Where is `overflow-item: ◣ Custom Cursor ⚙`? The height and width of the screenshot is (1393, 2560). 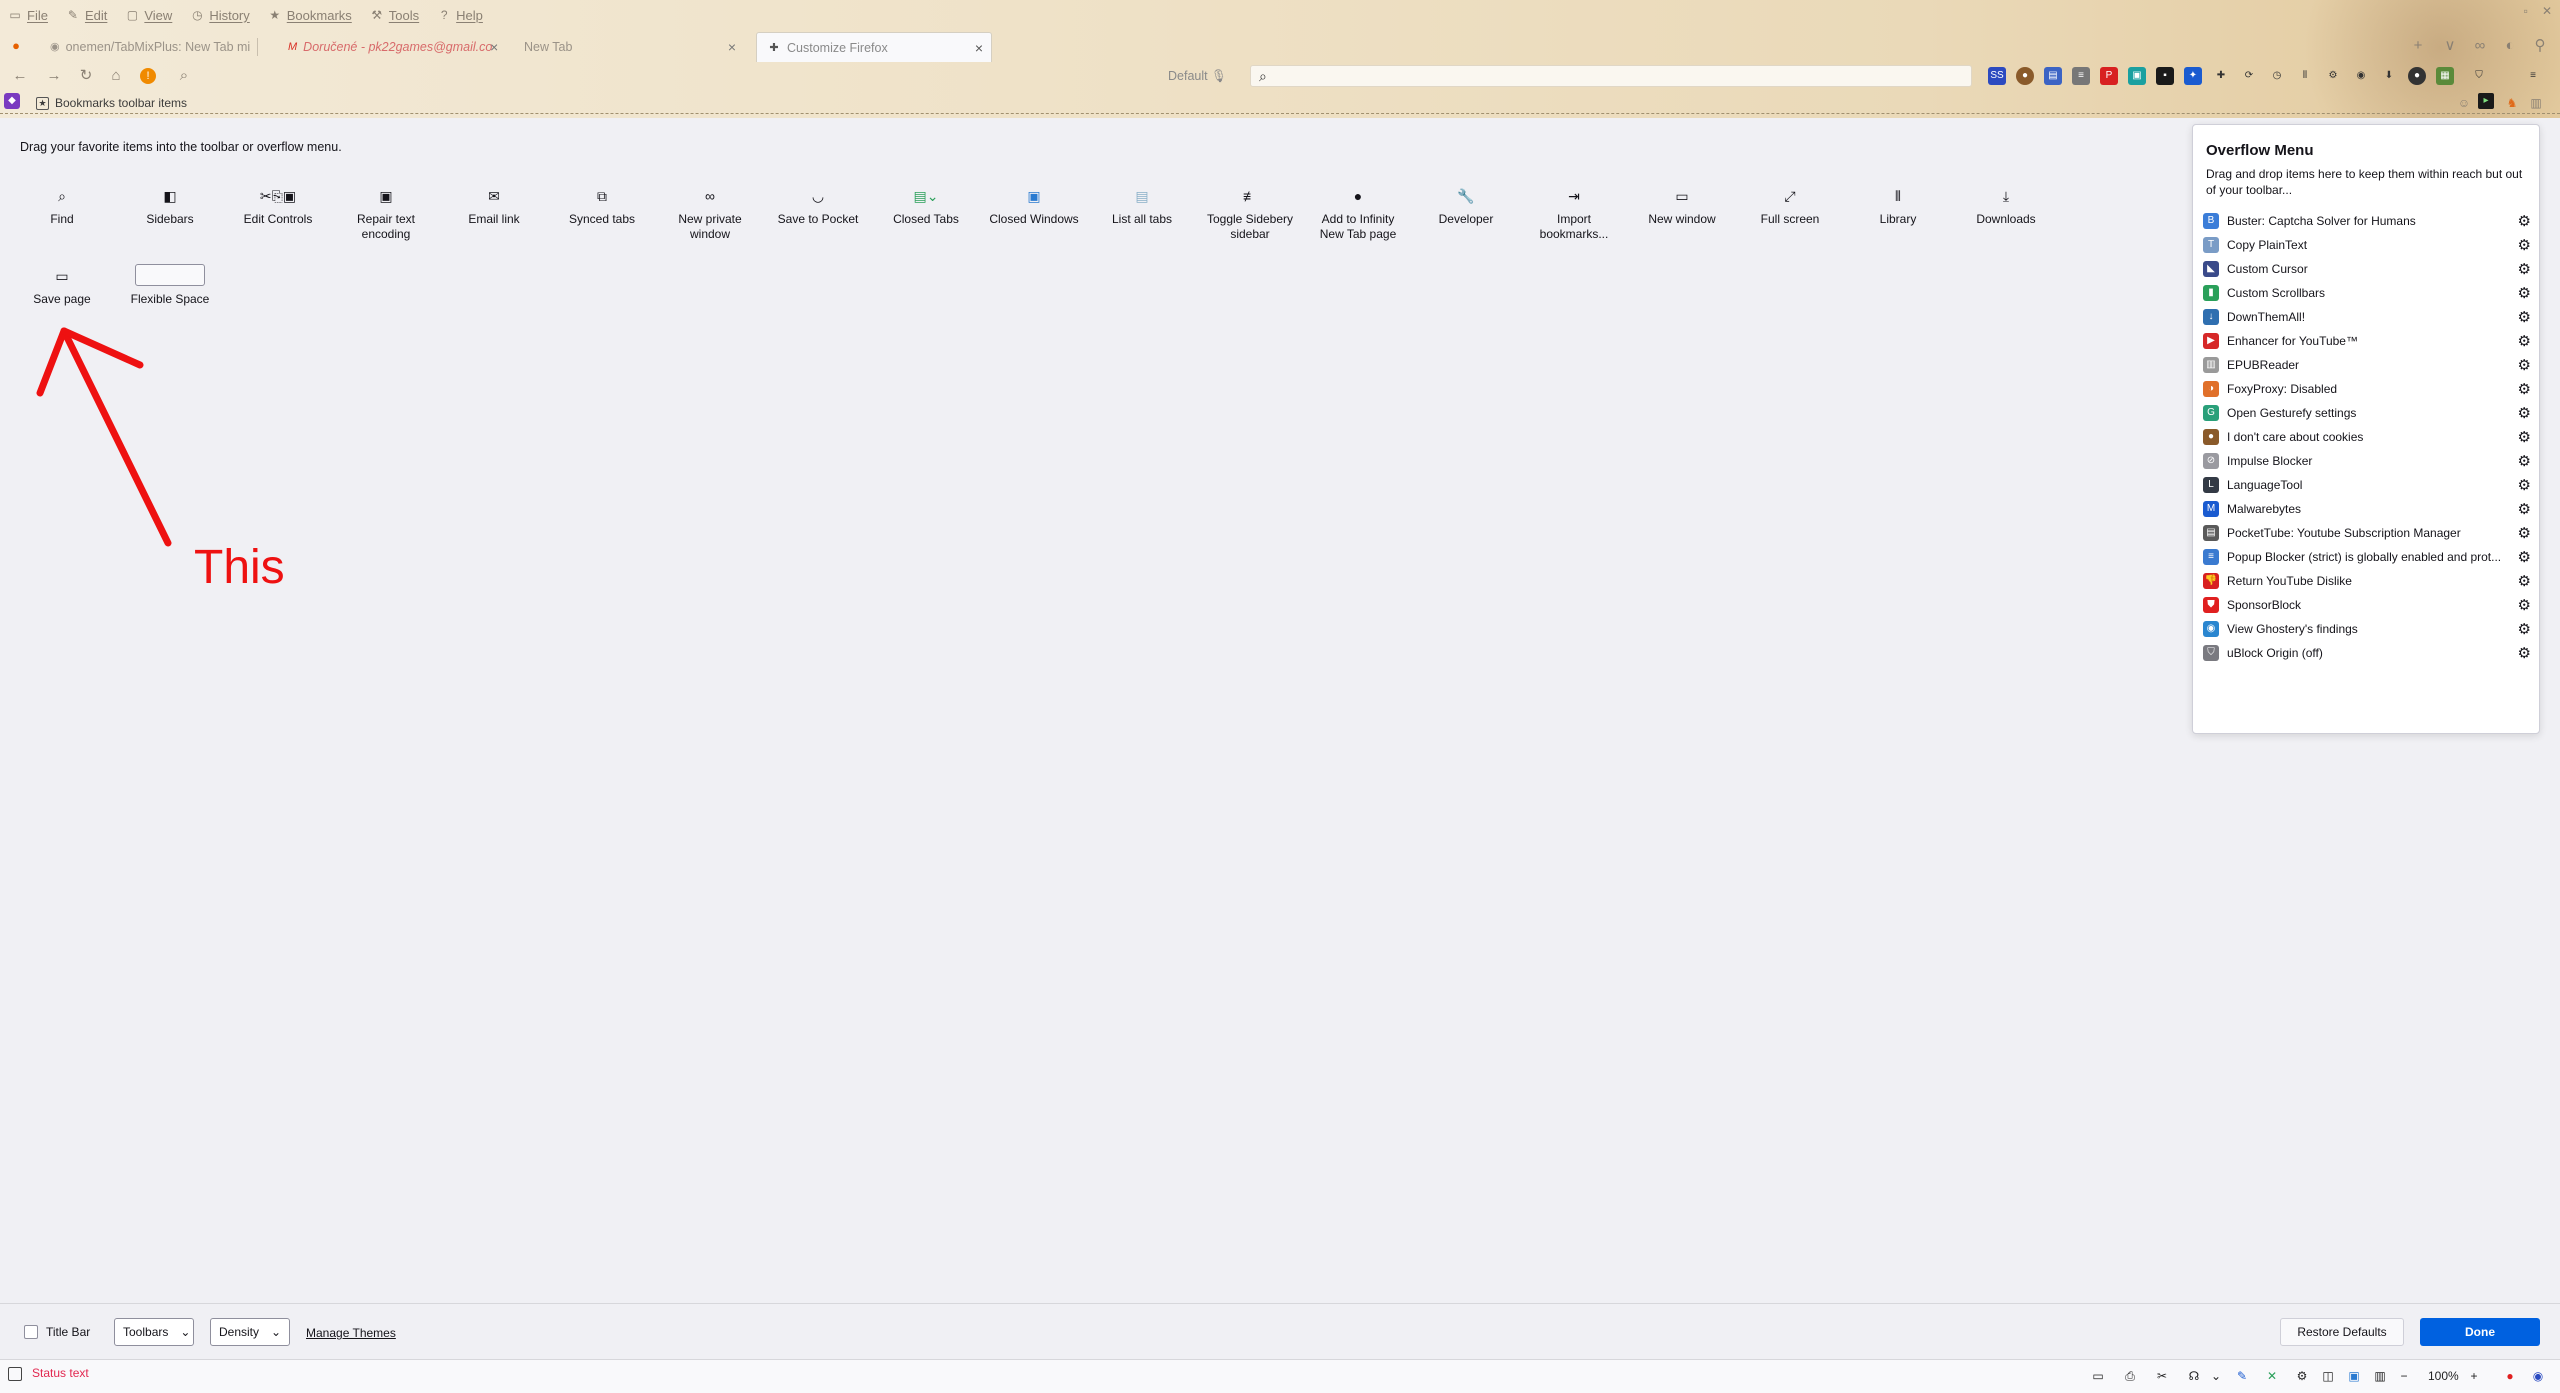 overflow-item: ◣ Custom Cursor ⚙ is located at coordinates (2367, 269).